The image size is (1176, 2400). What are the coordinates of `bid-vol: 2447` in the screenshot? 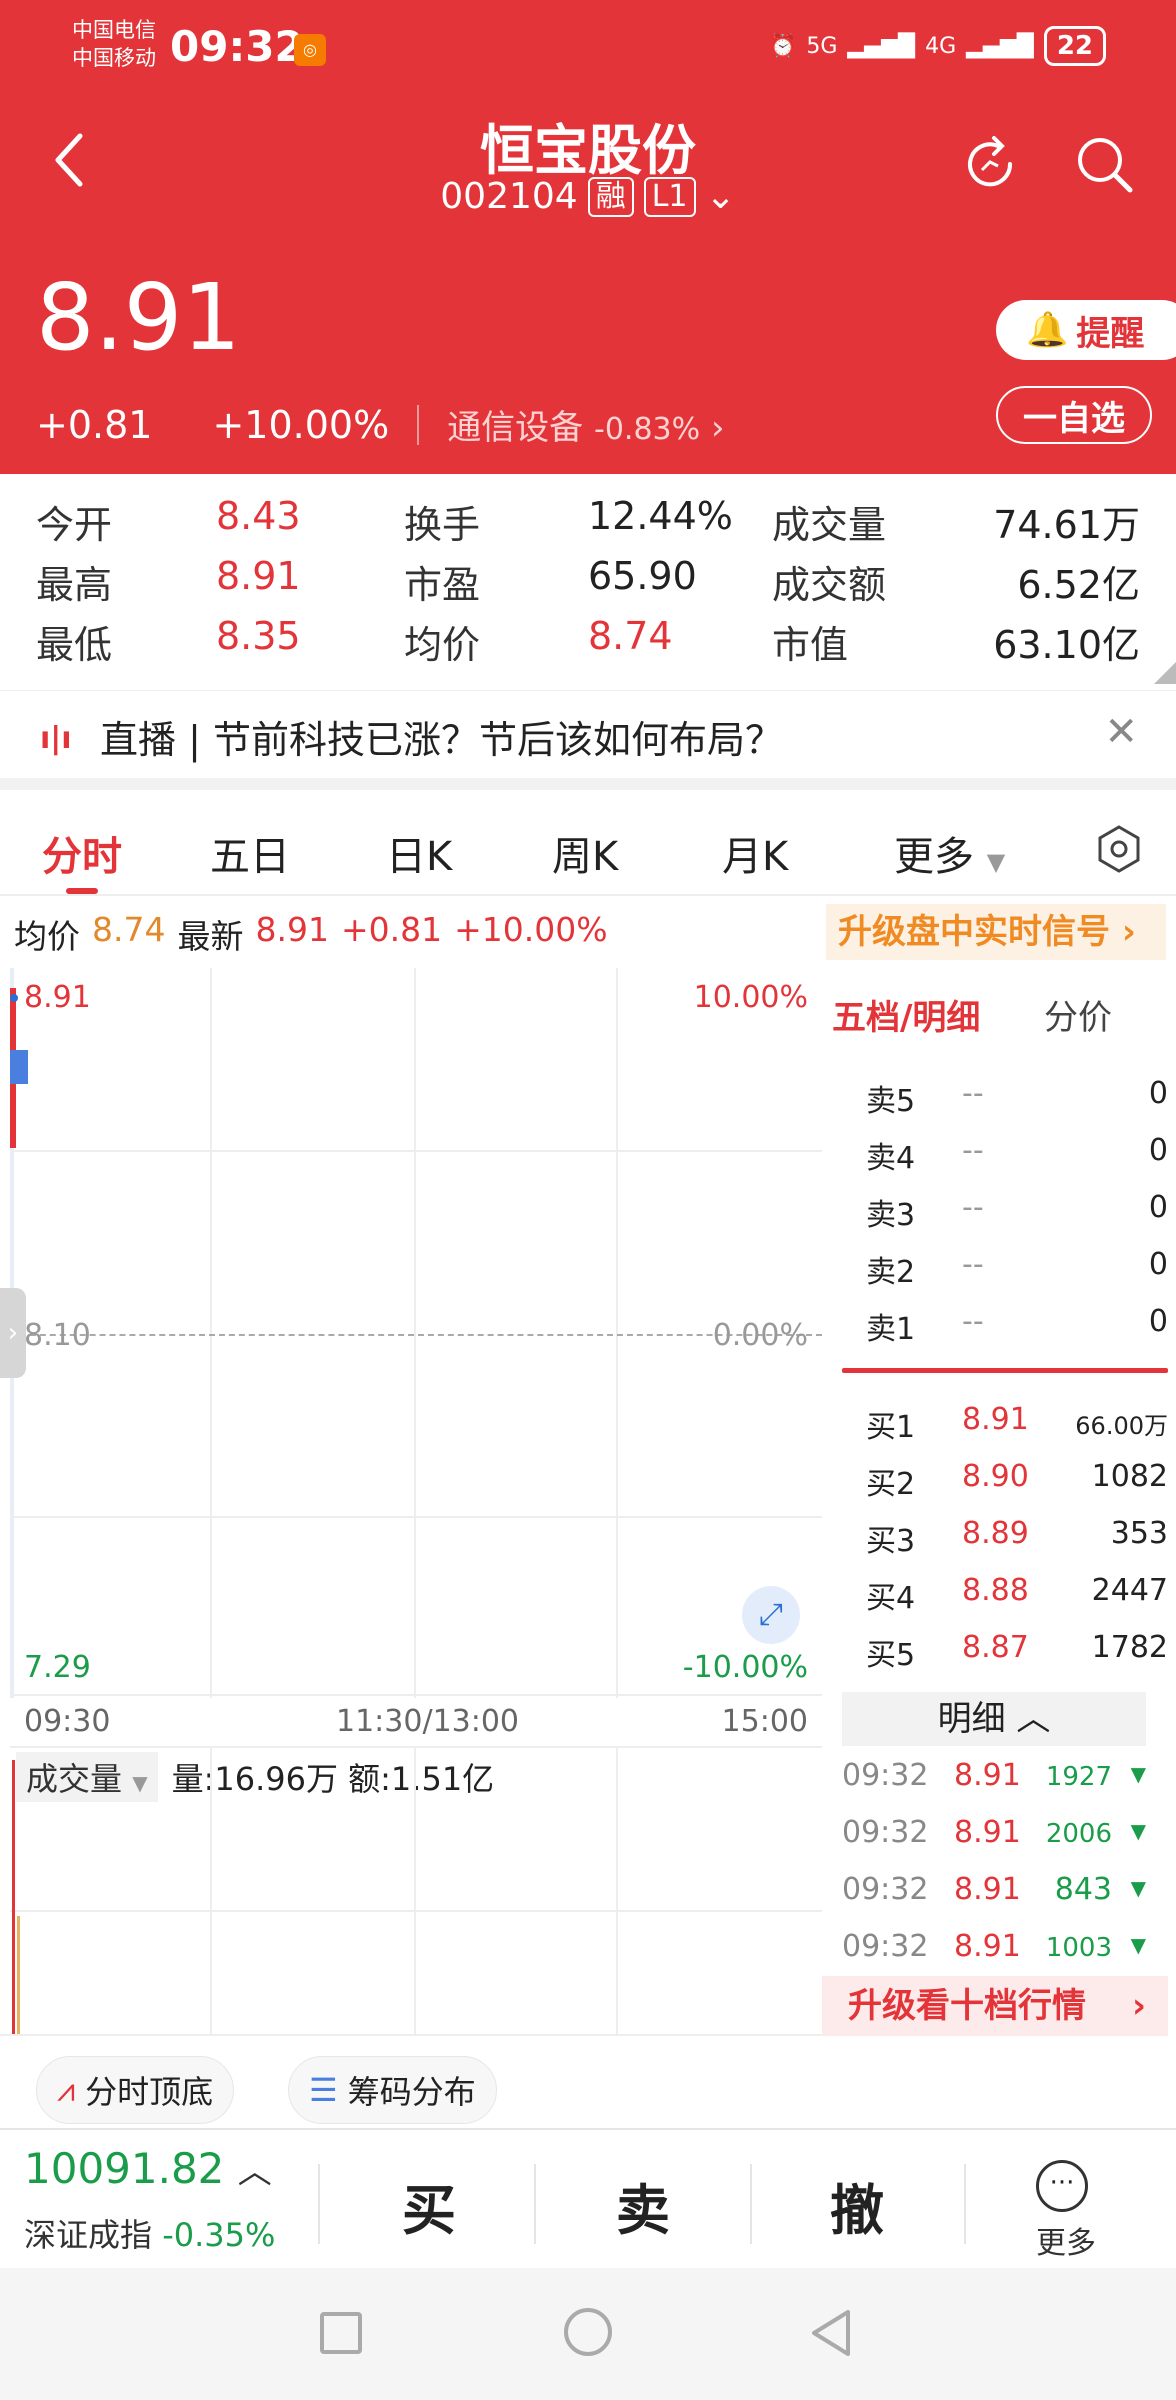 It's located at (1129, 1590).